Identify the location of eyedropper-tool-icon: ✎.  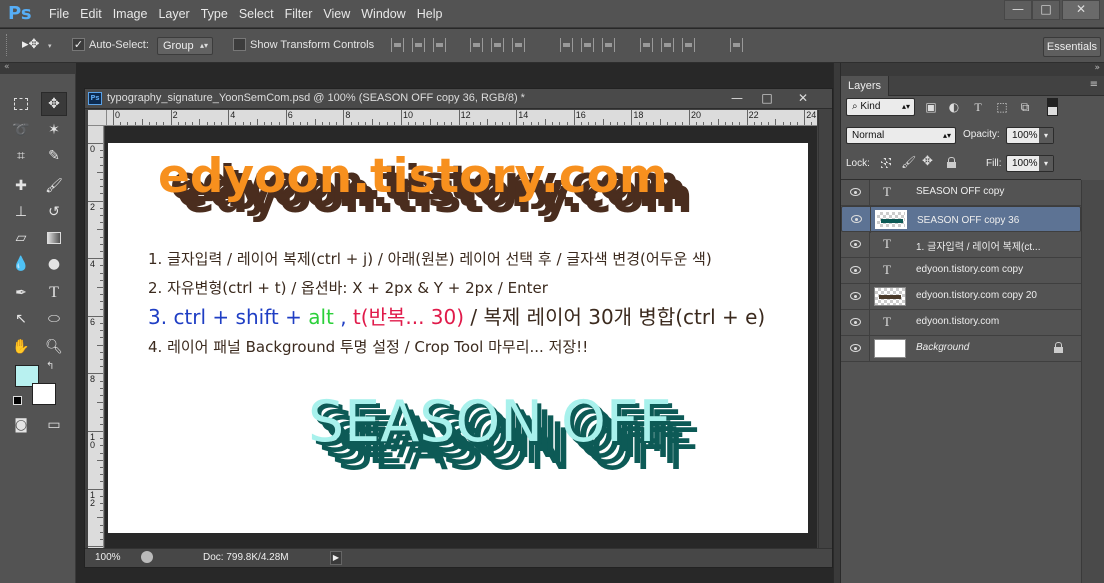
(54, 156).